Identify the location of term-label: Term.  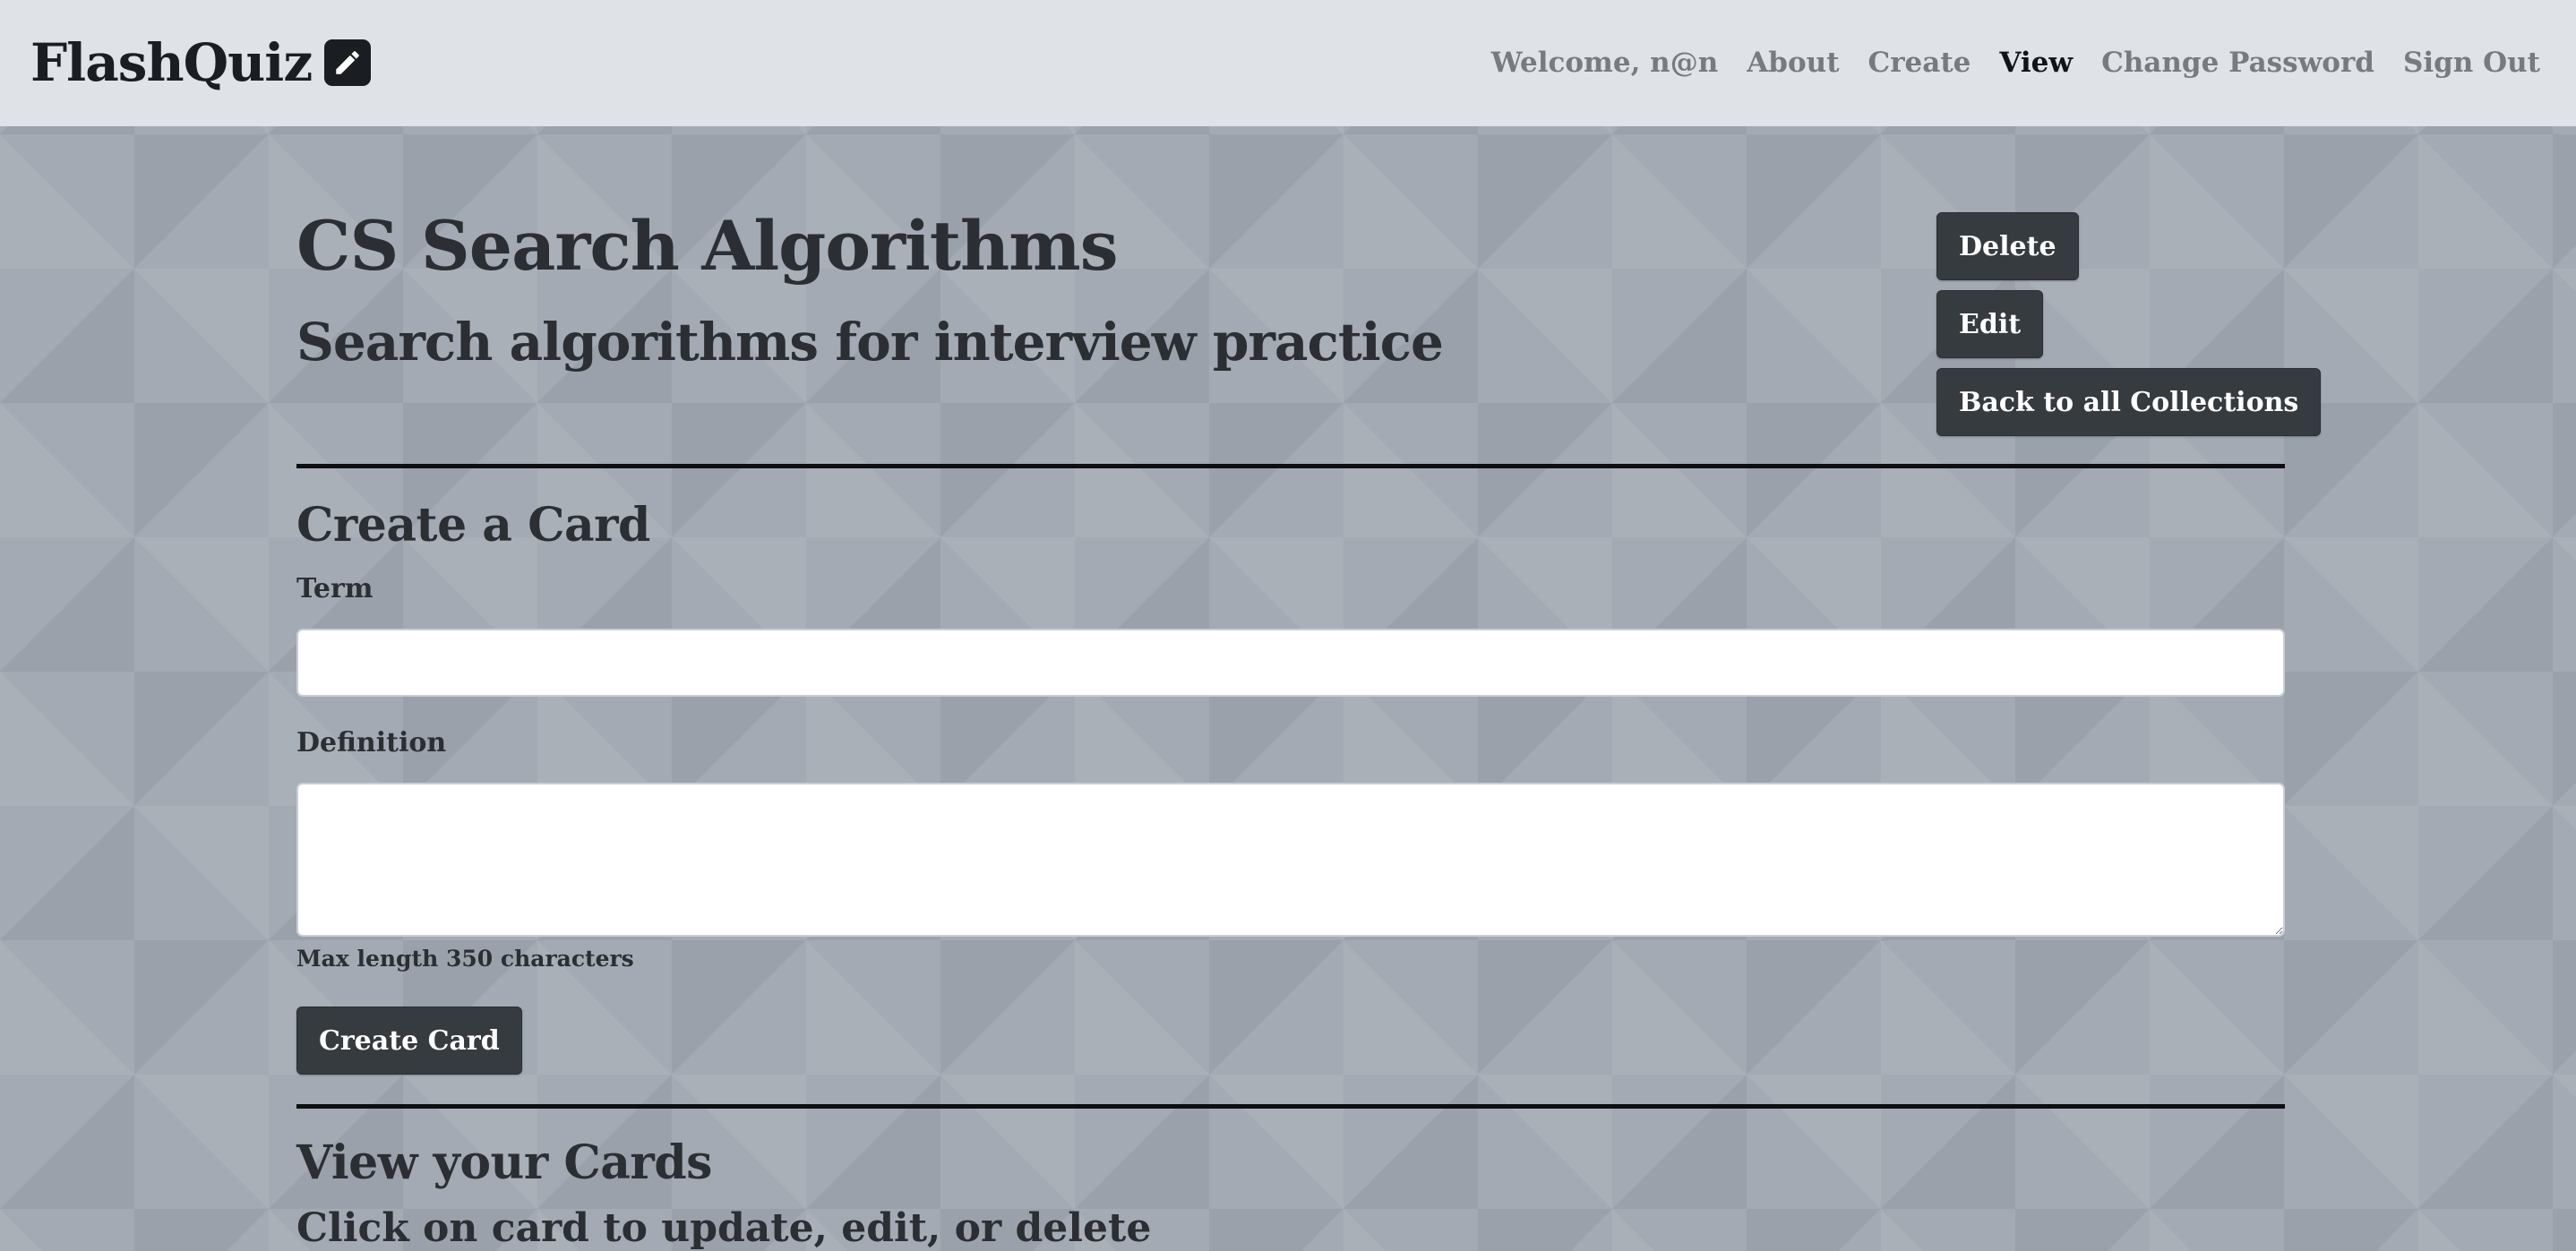
(335, 588).